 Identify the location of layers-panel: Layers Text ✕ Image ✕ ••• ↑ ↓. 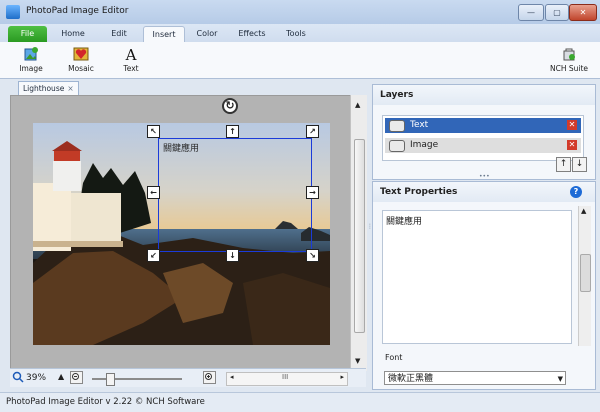
(484, 132).